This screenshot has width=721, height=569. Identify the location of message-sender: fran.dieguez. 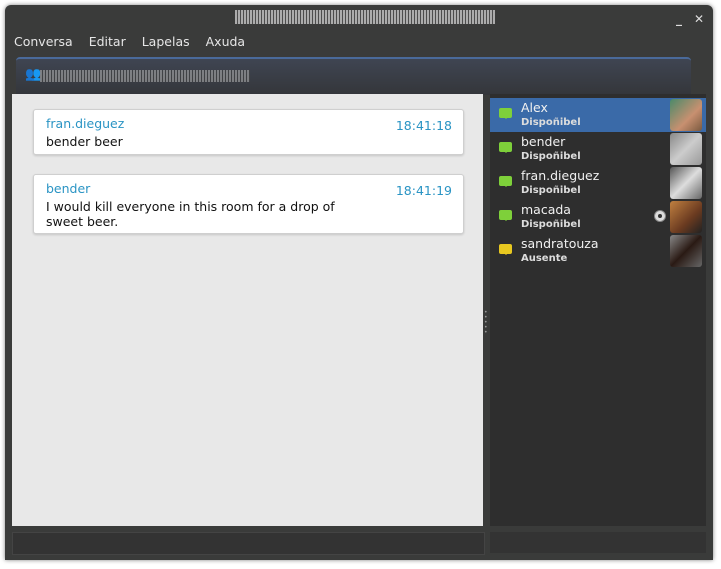
(85, 123).